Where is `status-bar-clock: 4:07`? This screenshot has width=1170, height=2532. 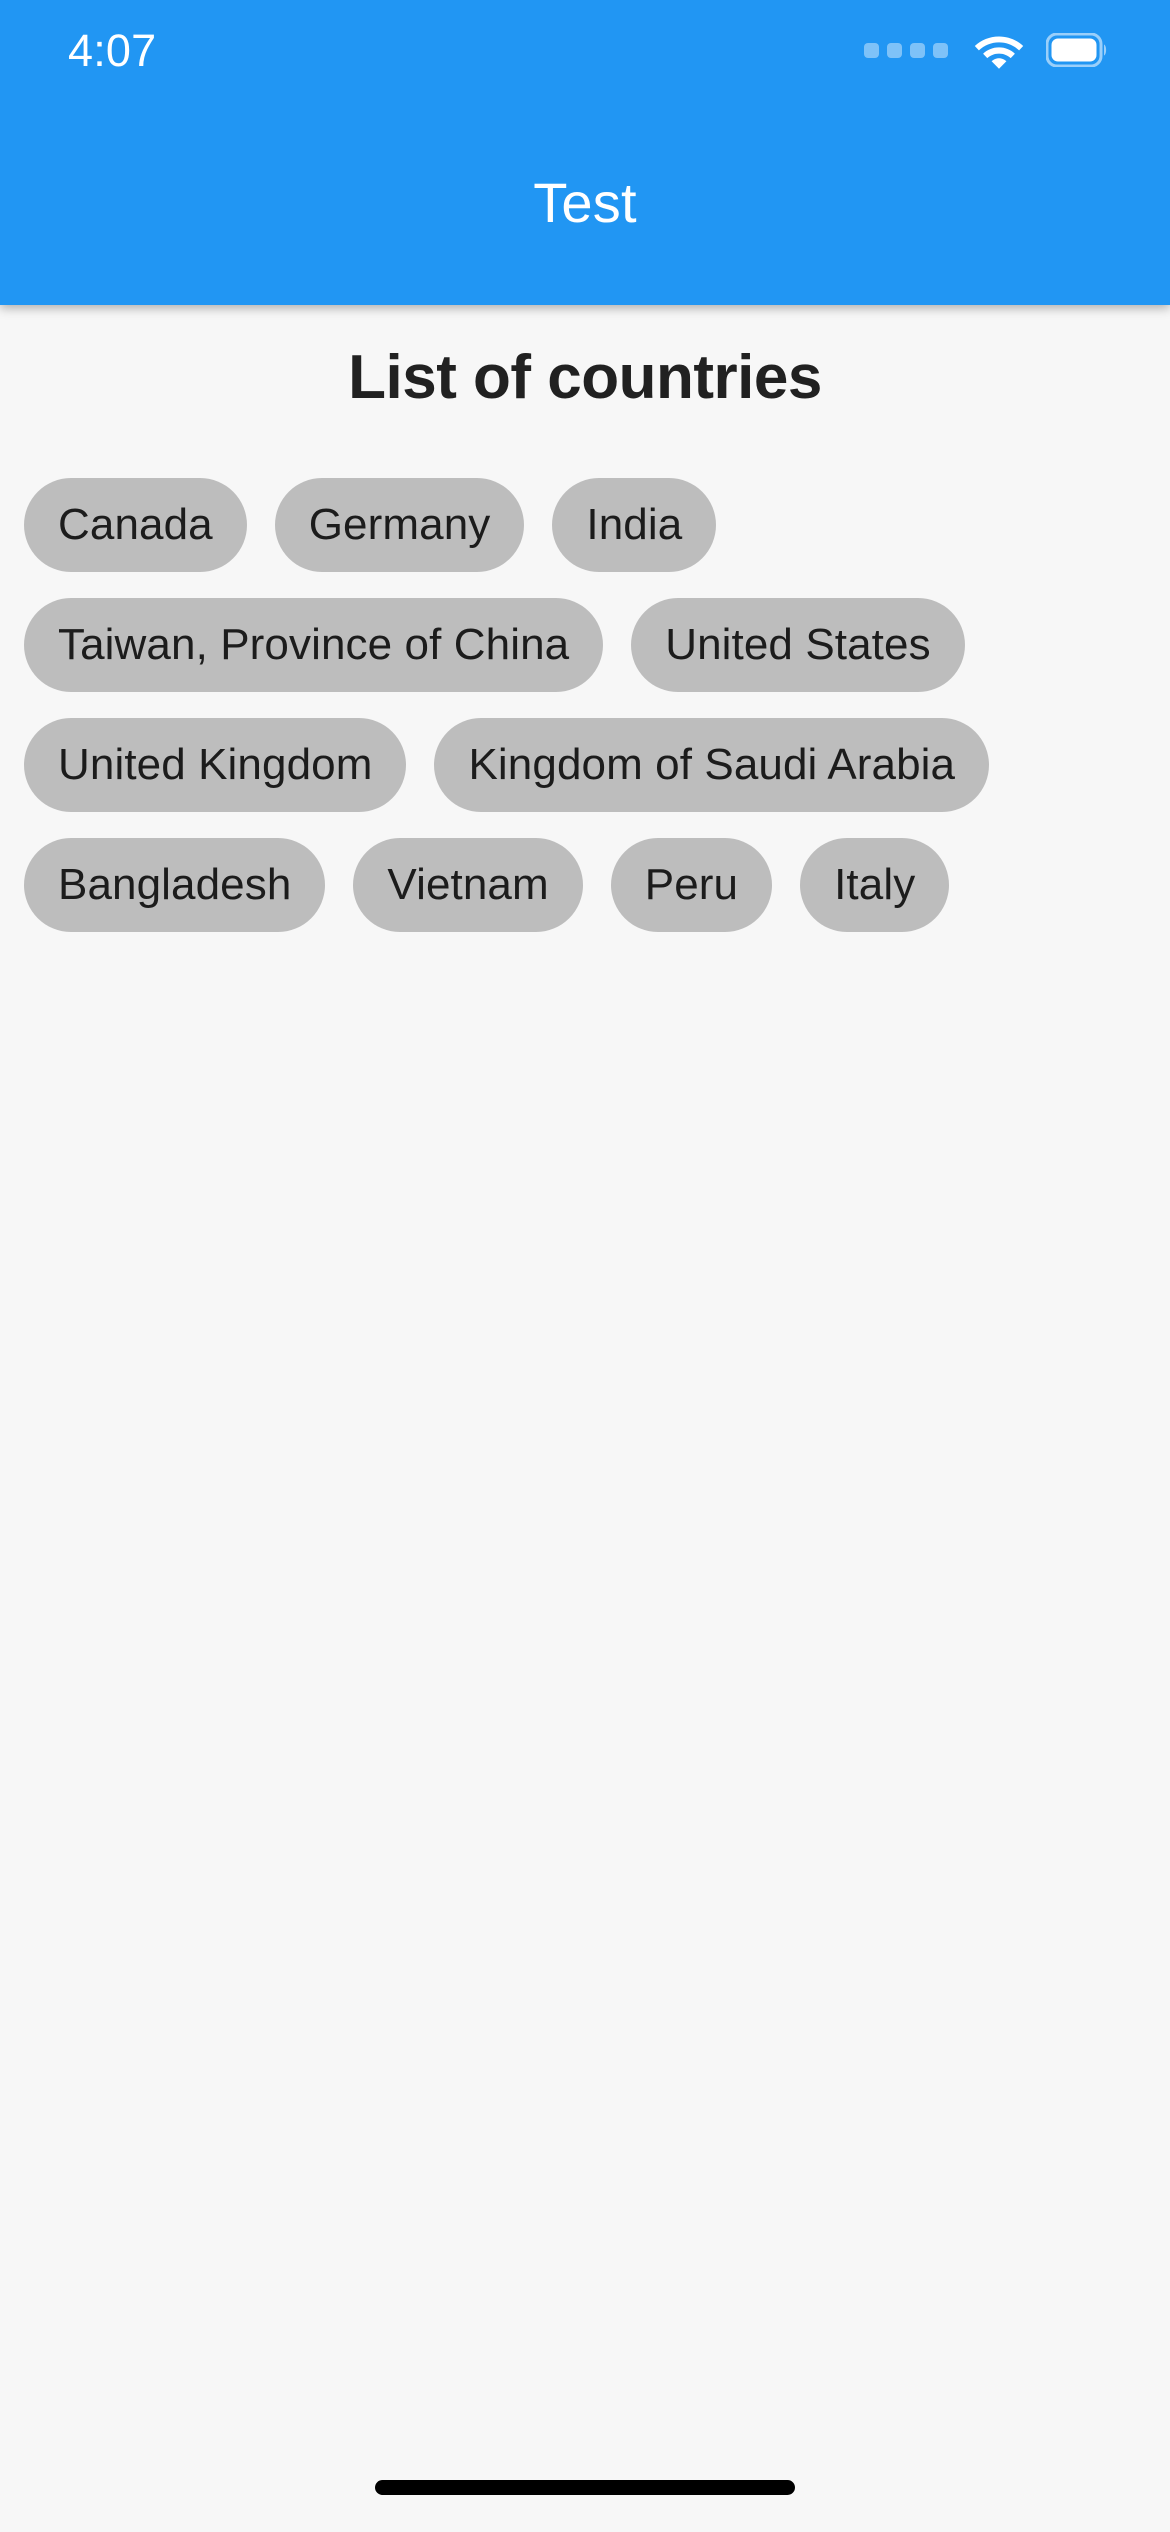 status-bar-clock: 4:07 is located at coordinates (112, 50).